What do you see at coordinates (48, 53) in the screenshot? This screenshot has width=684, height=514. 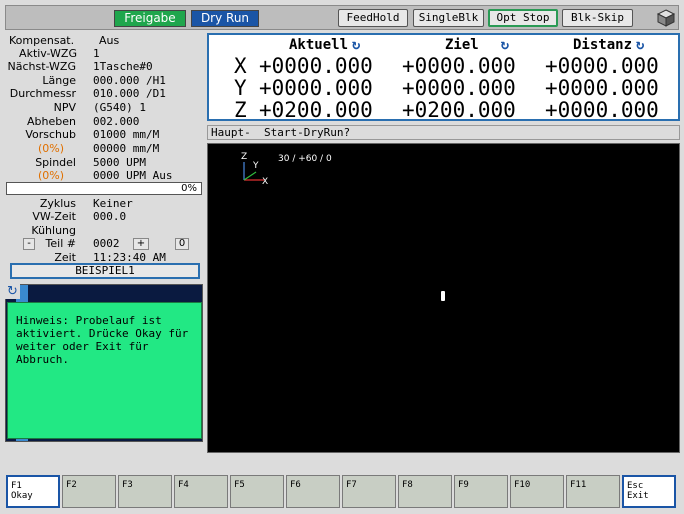 I see `info-label: Aktiv-WZG` at bounding box center [48, 53].